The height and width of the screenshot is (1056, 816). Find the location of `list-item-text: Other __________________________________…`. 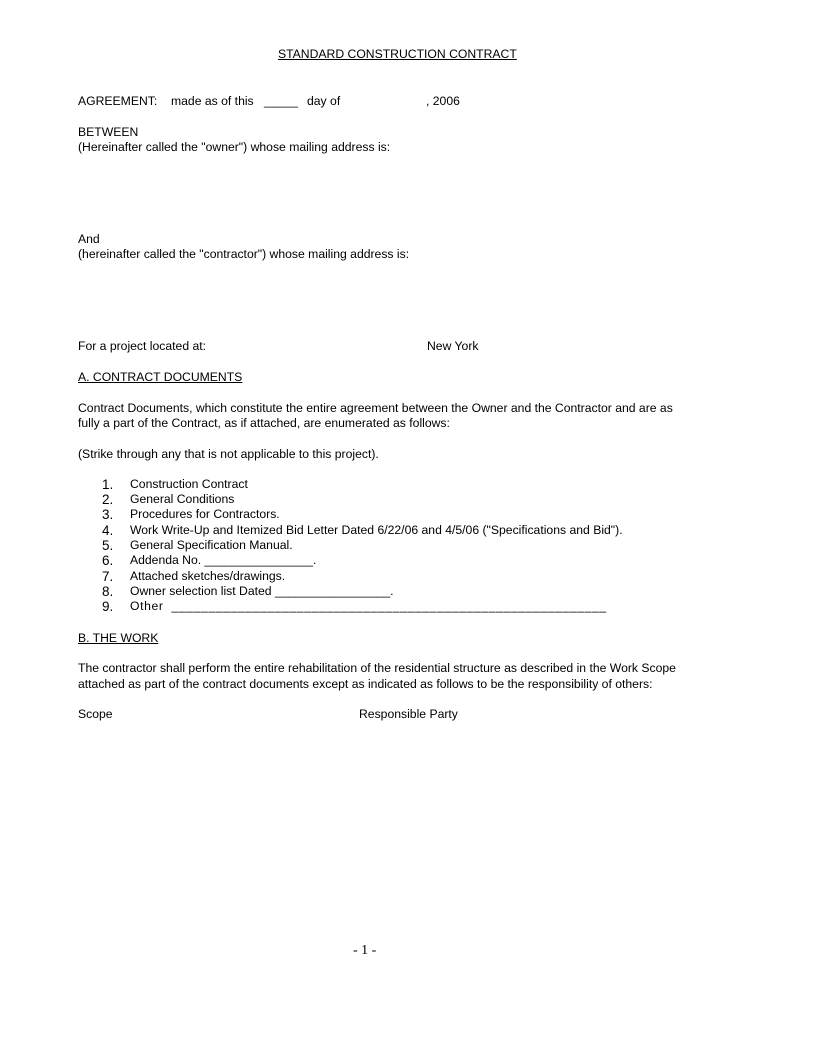

list-item-text: Other __________________________________… is located at coordinates (368, 606).